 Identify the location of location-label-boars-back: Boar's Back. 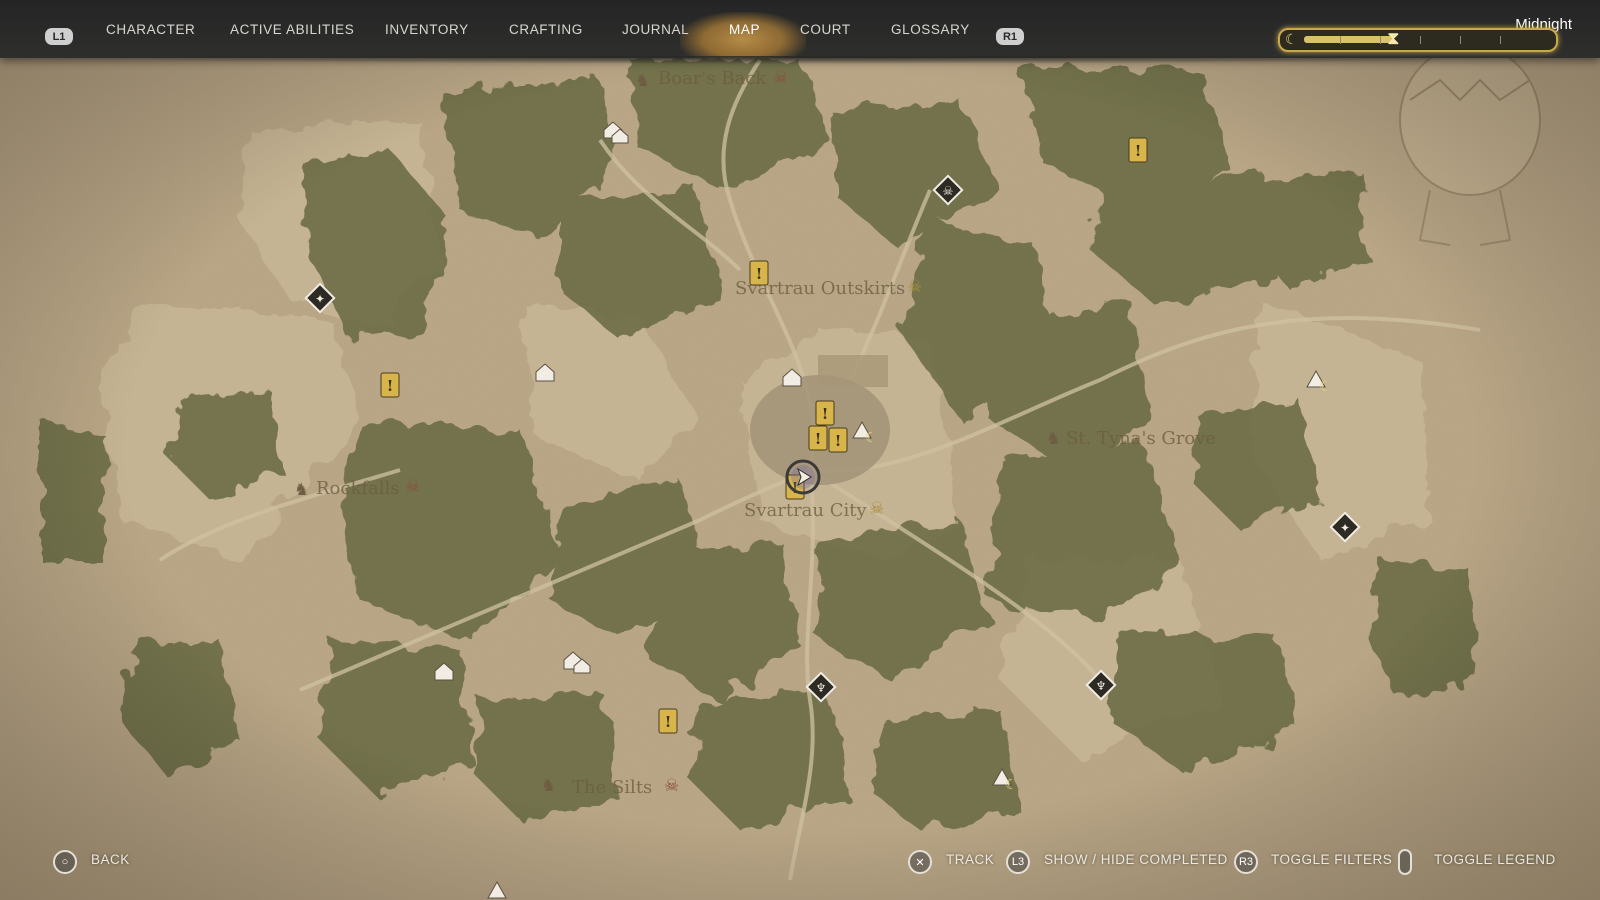
(712, 78).